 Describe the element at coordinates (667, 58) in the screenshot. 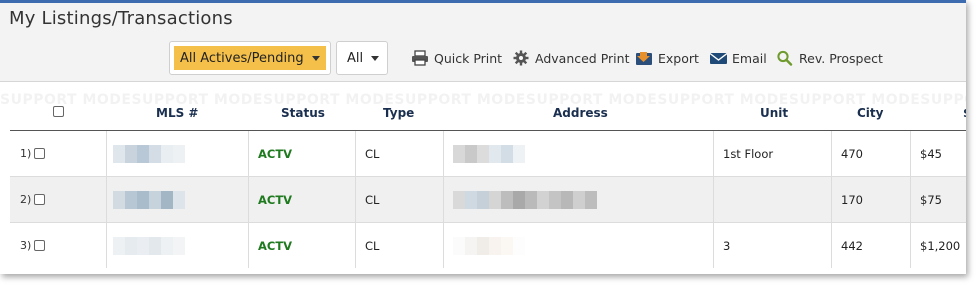

I see `export-button: Export` at that location.